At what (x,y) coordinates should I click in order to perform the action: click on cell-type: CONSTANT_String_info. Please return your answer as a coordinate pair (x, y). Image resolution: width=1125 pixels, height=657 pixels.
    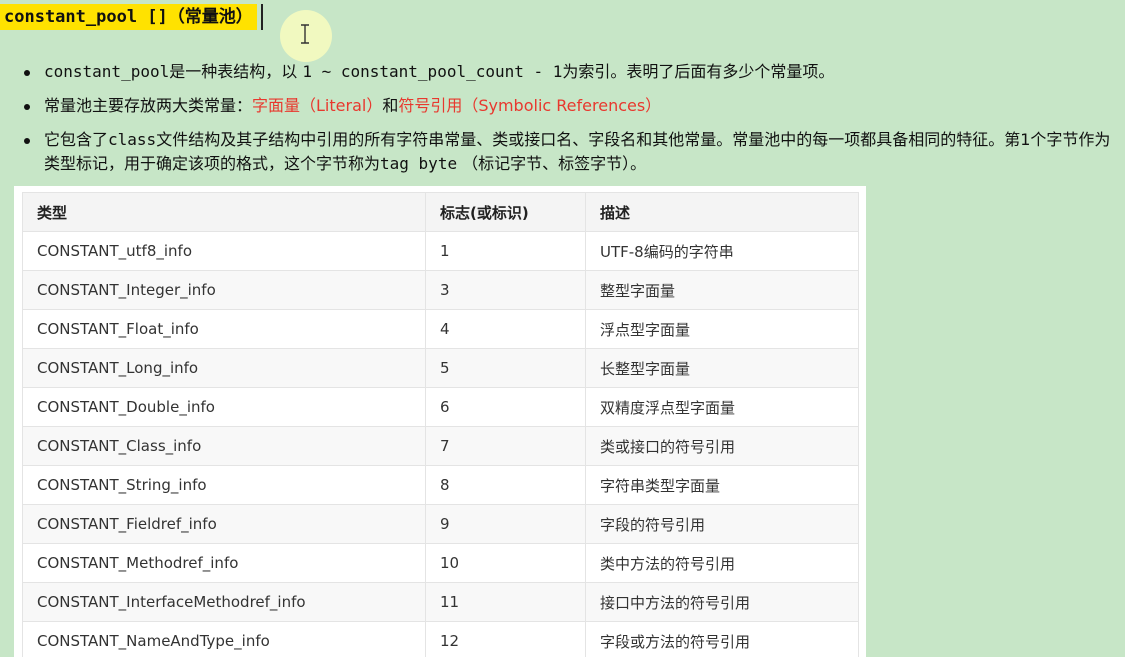
    Looking at the image, I should click on (224, 485).